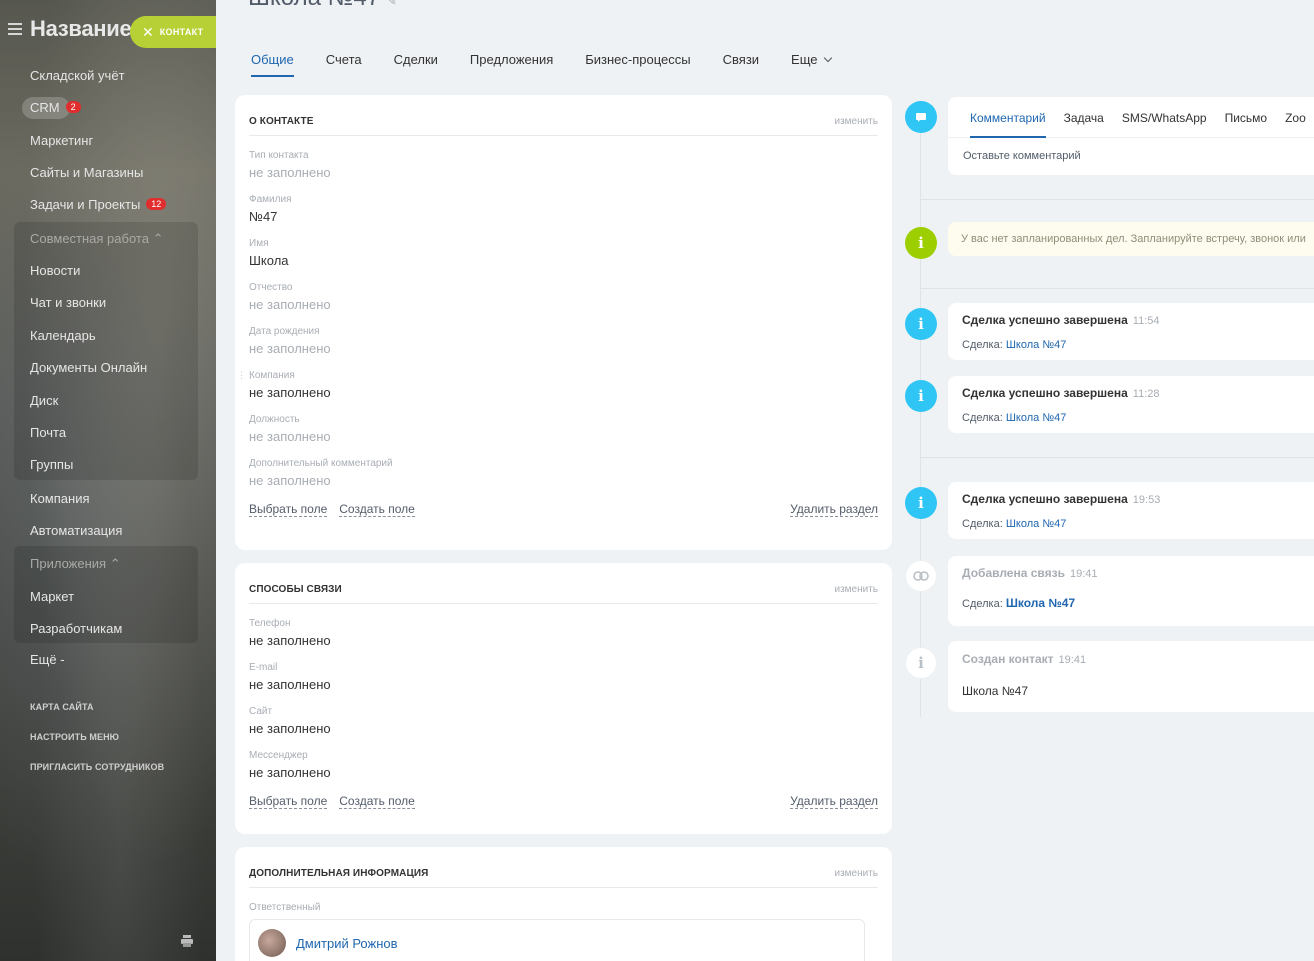  Describe the element at coordinates (563, 429) in the screenshot. I see `field-position: Должность не заполнено` at that location.